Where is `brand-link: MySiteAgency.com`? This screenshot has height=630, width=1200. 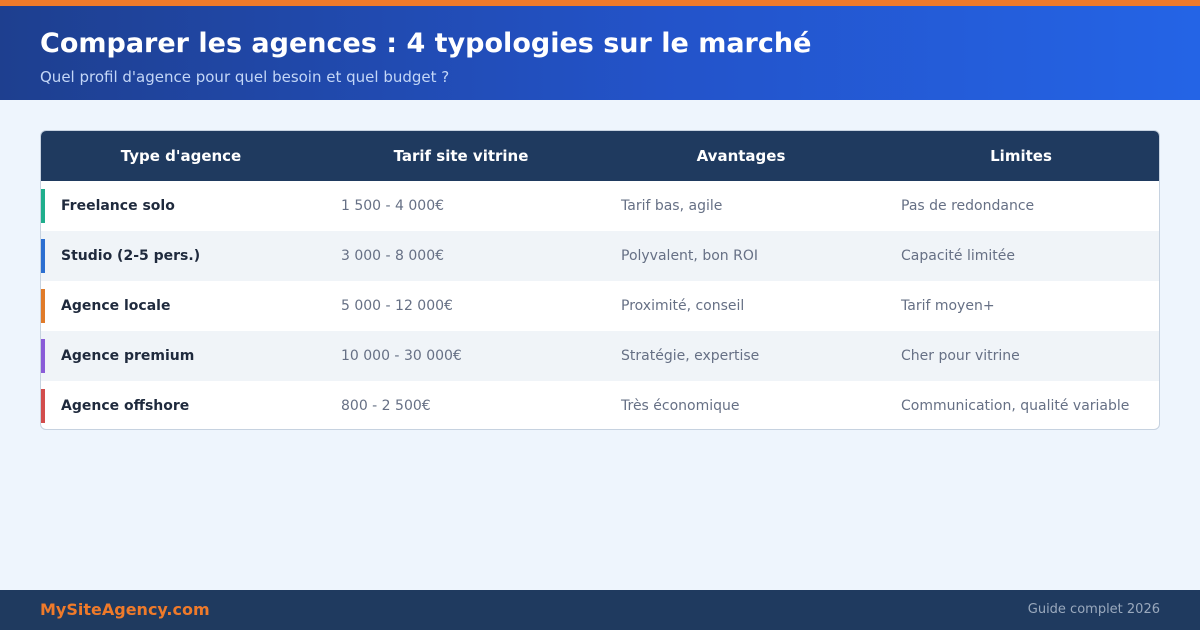 brand-link: MySiteAgency.com is located at coordinates (125, 610).